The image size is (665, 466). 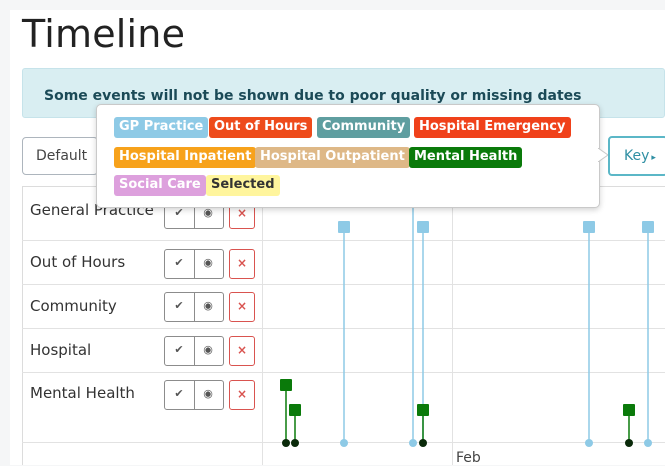 What do you see at coordinates (603, 155) in the screenshot?
I see `popover-arrow-icon` at bounding box center [603, 155].